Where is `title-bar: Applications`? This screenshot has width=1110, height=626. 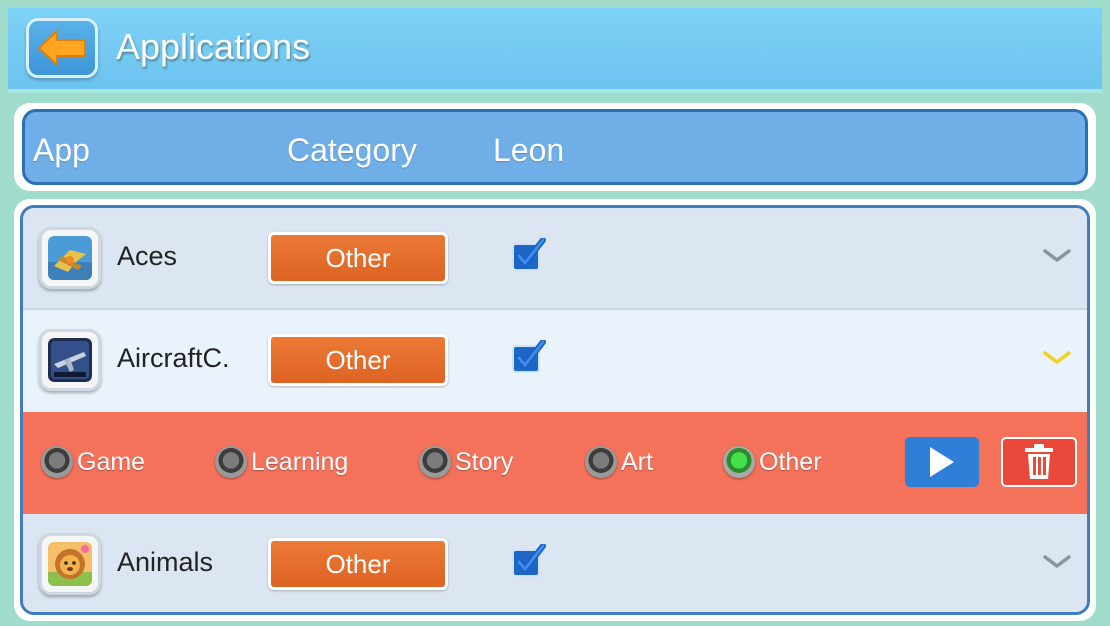
title-bar: Applications is located at coordinates (555, 50).